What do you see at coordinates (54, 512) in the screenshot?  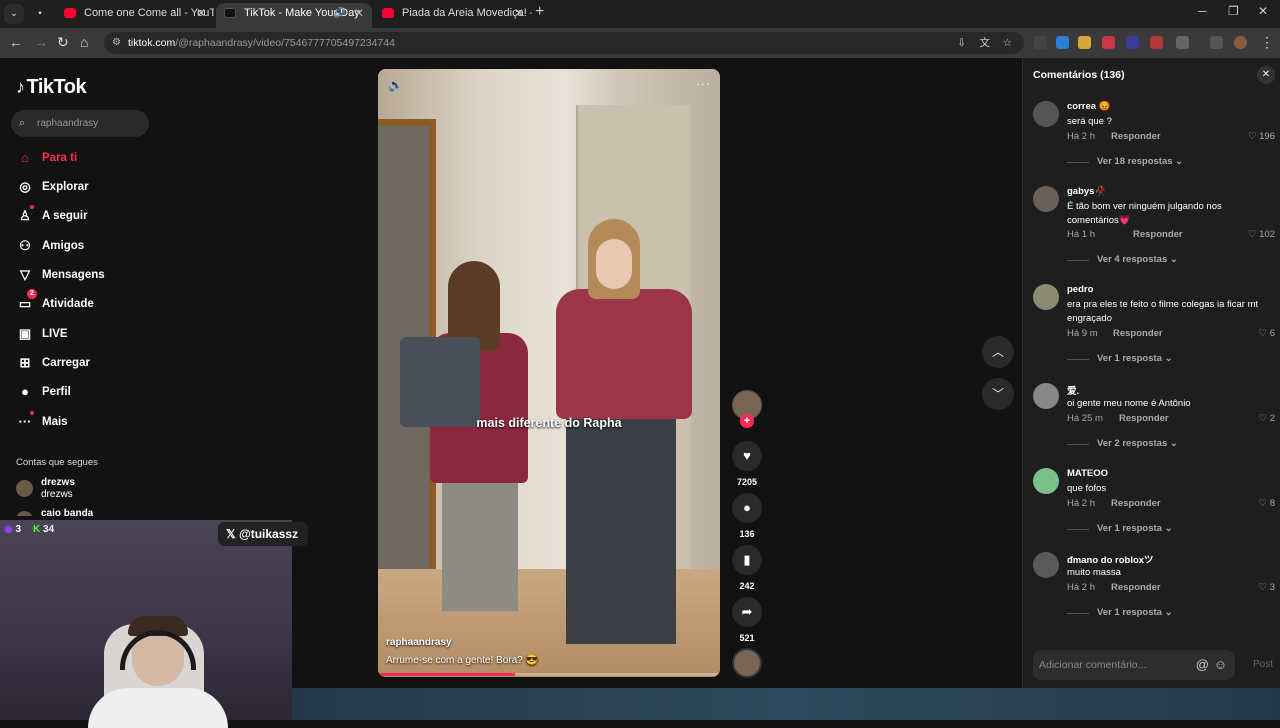 I see `followed-account: caio banda` at bounding box center [54, 512].